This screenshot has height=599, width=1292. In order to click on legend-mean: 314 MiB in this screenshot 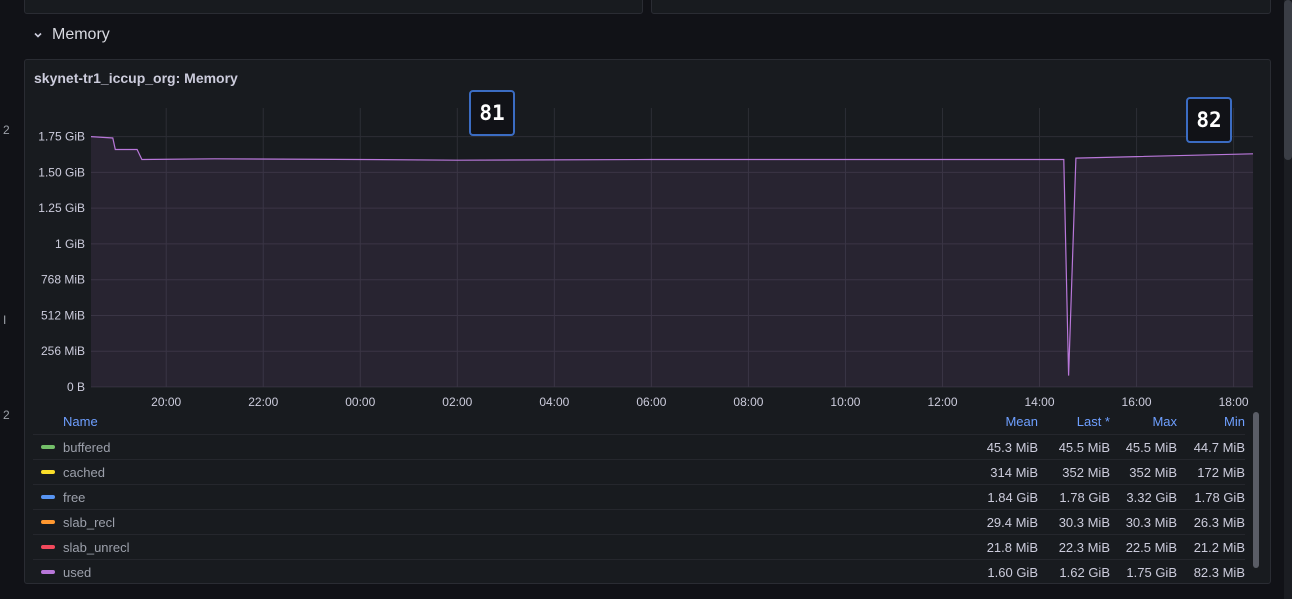, I will do `click(1014, 472)`.